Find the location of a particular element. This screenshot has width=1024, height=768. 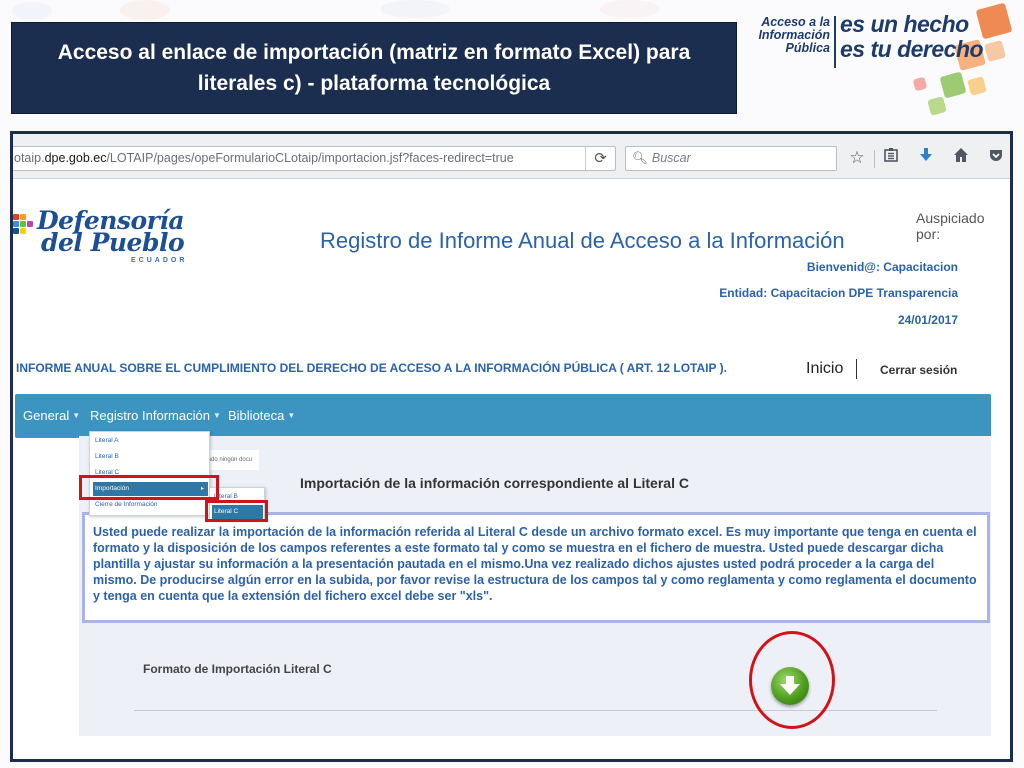

menu-item-importacion: Importación ▸ is located at coordinates (150, 489).